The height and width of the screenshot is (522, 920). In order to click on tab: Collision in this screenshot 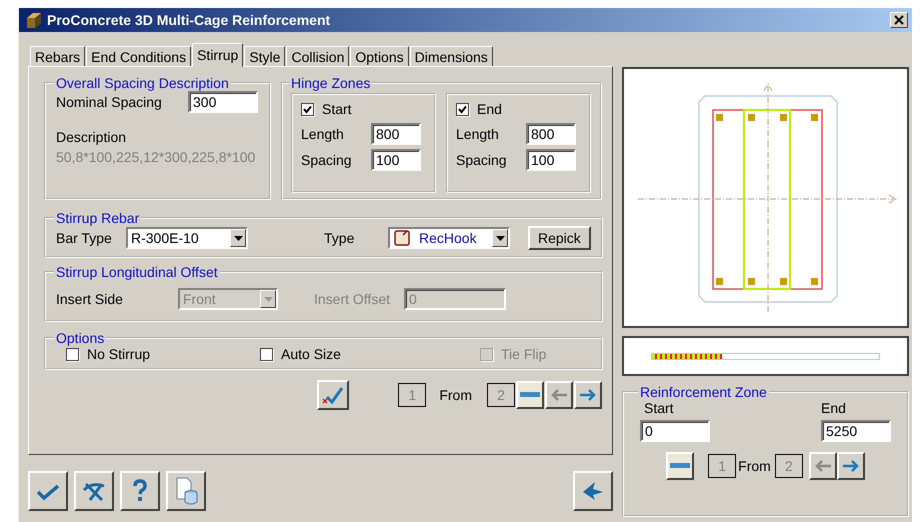, I will do `click(318, 56)`.